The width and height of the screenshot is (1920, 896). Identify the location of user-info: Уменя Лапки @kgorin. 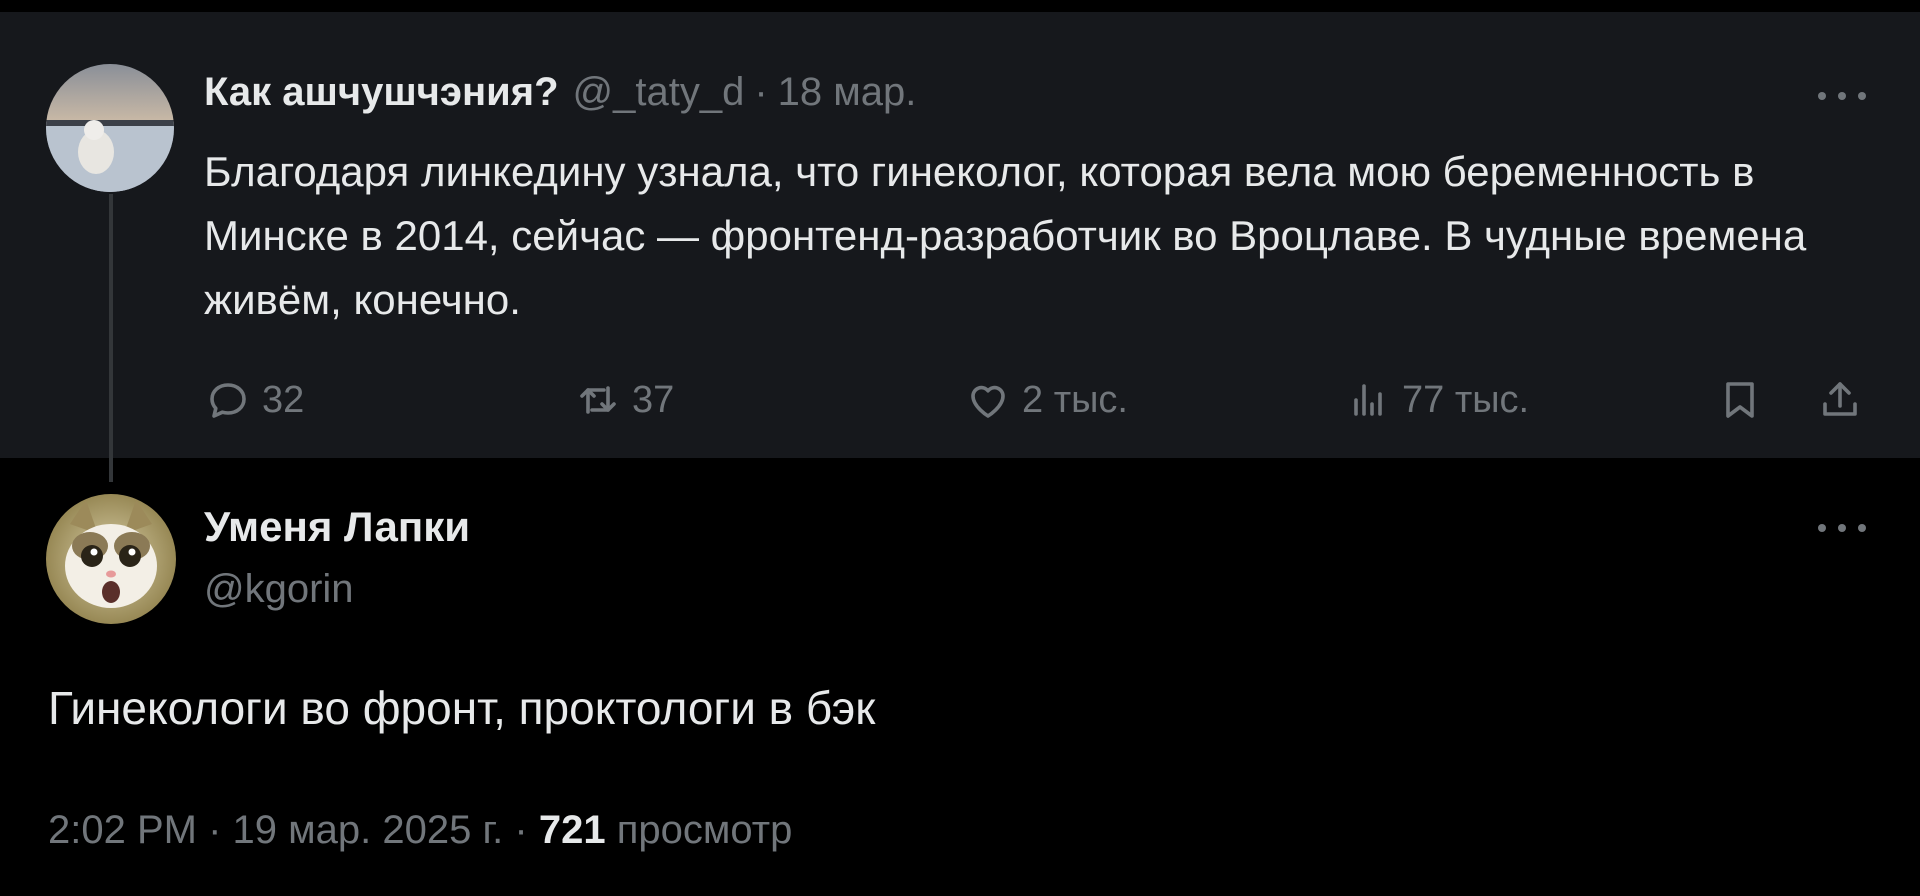
(337, 558).